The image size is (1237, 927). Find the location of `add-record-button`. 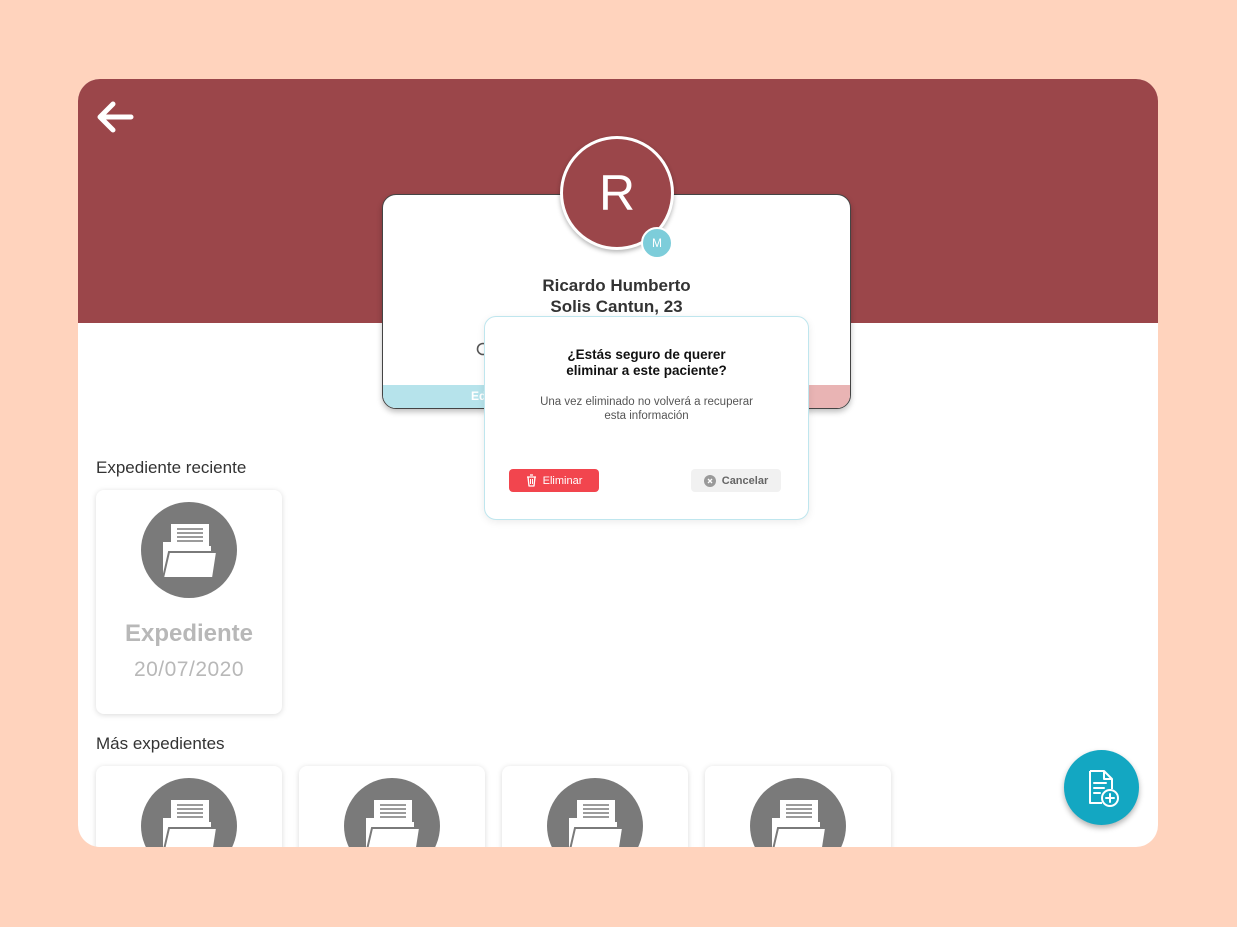

add-record-button is located at coordinates (1101, 787).